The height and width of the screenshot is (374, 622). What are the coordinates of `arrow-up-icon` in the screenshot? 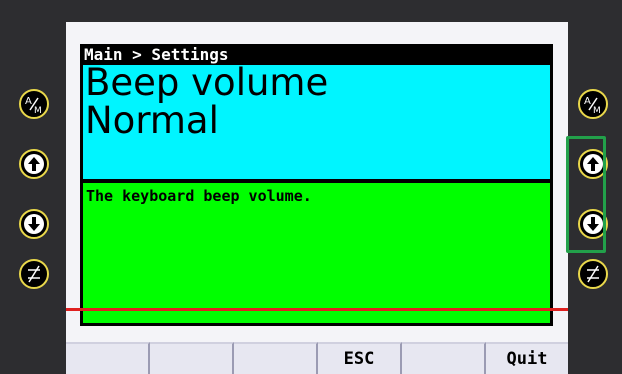 It's located at (34, 164).